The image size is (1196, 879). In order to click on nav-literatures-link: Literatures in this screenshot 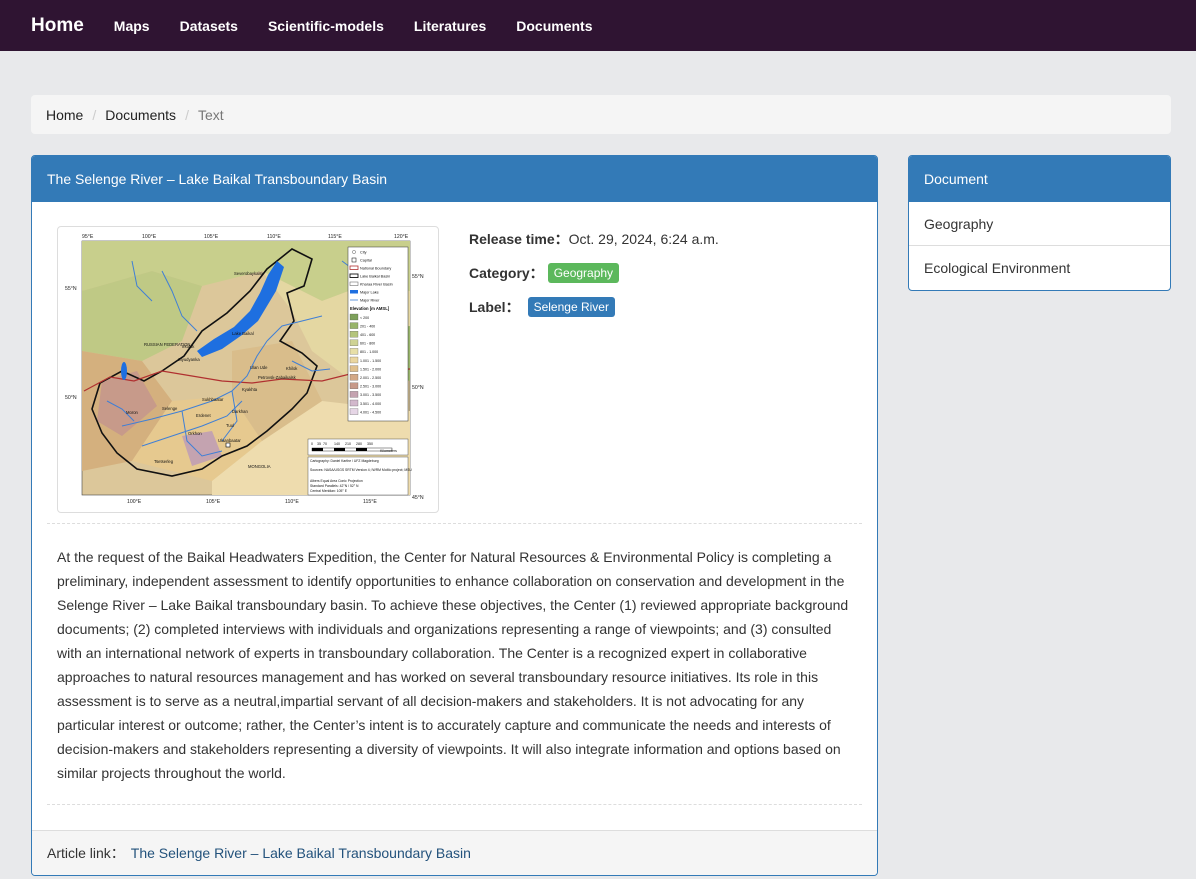, I will do `click(450, 26)`.